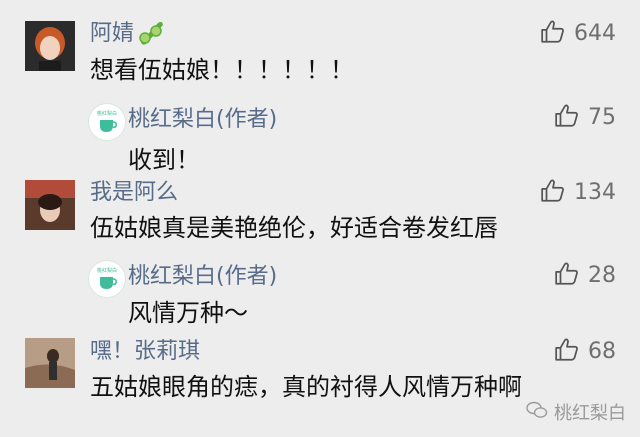 The image size is (640, 437). Describe the element at coordinates (112, 34) in the screenshot. I see `commenter-name: 阿婧` at that location.